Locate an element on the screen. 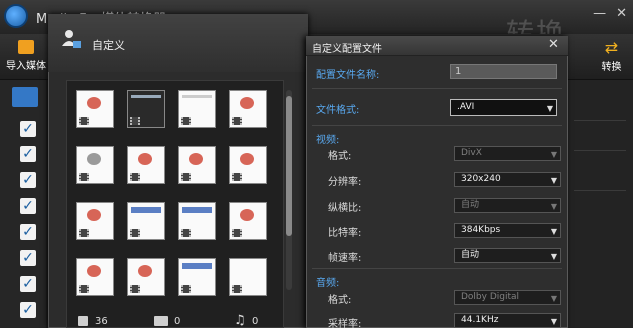 The image size is (633, 328). framerate-select: 自动 ▼ is located at coordinates (507, 255).